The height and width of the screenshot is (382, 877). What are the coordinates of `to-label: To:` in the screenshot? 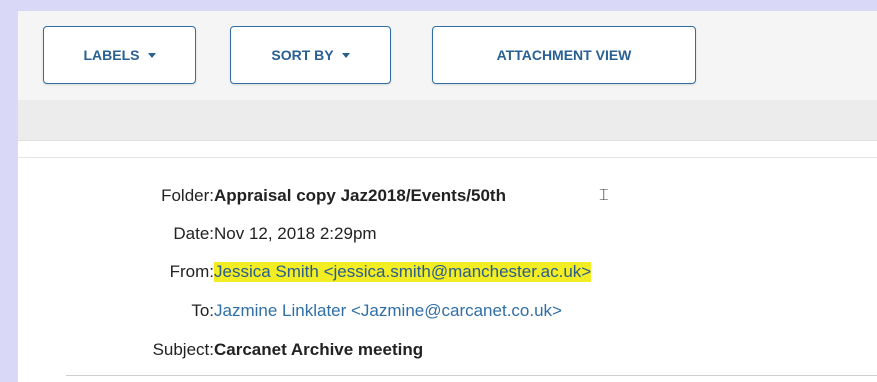 It's located at (202, 310).